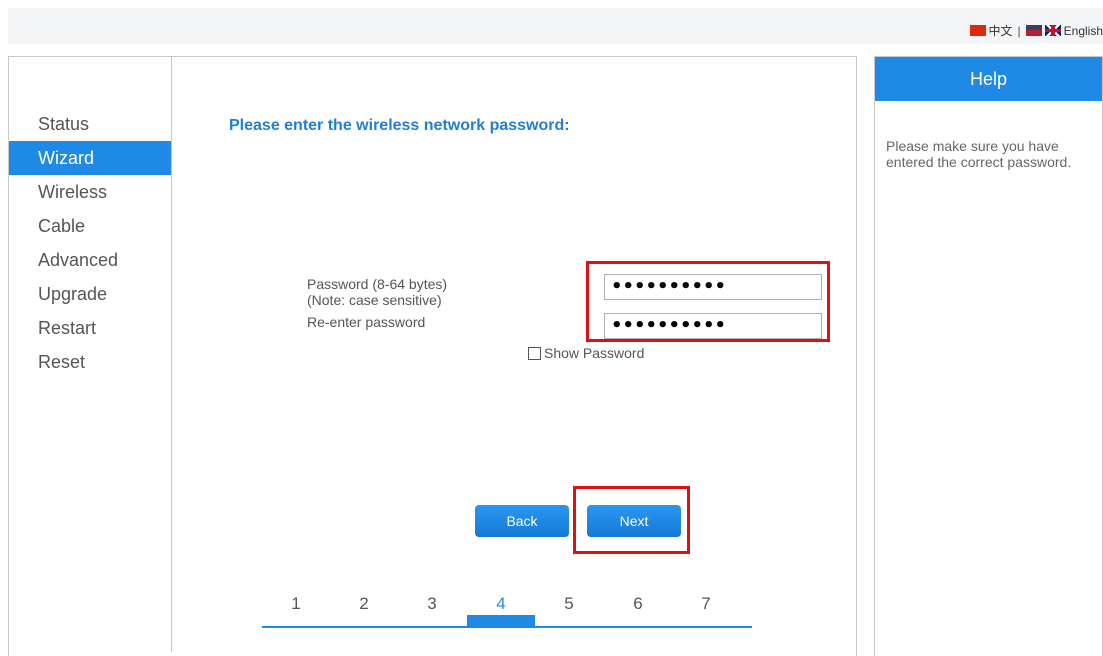  Describe the element at coordinates (90, 328) in the screenshot. I see `sidebar-item-restart: Restart` at that location.